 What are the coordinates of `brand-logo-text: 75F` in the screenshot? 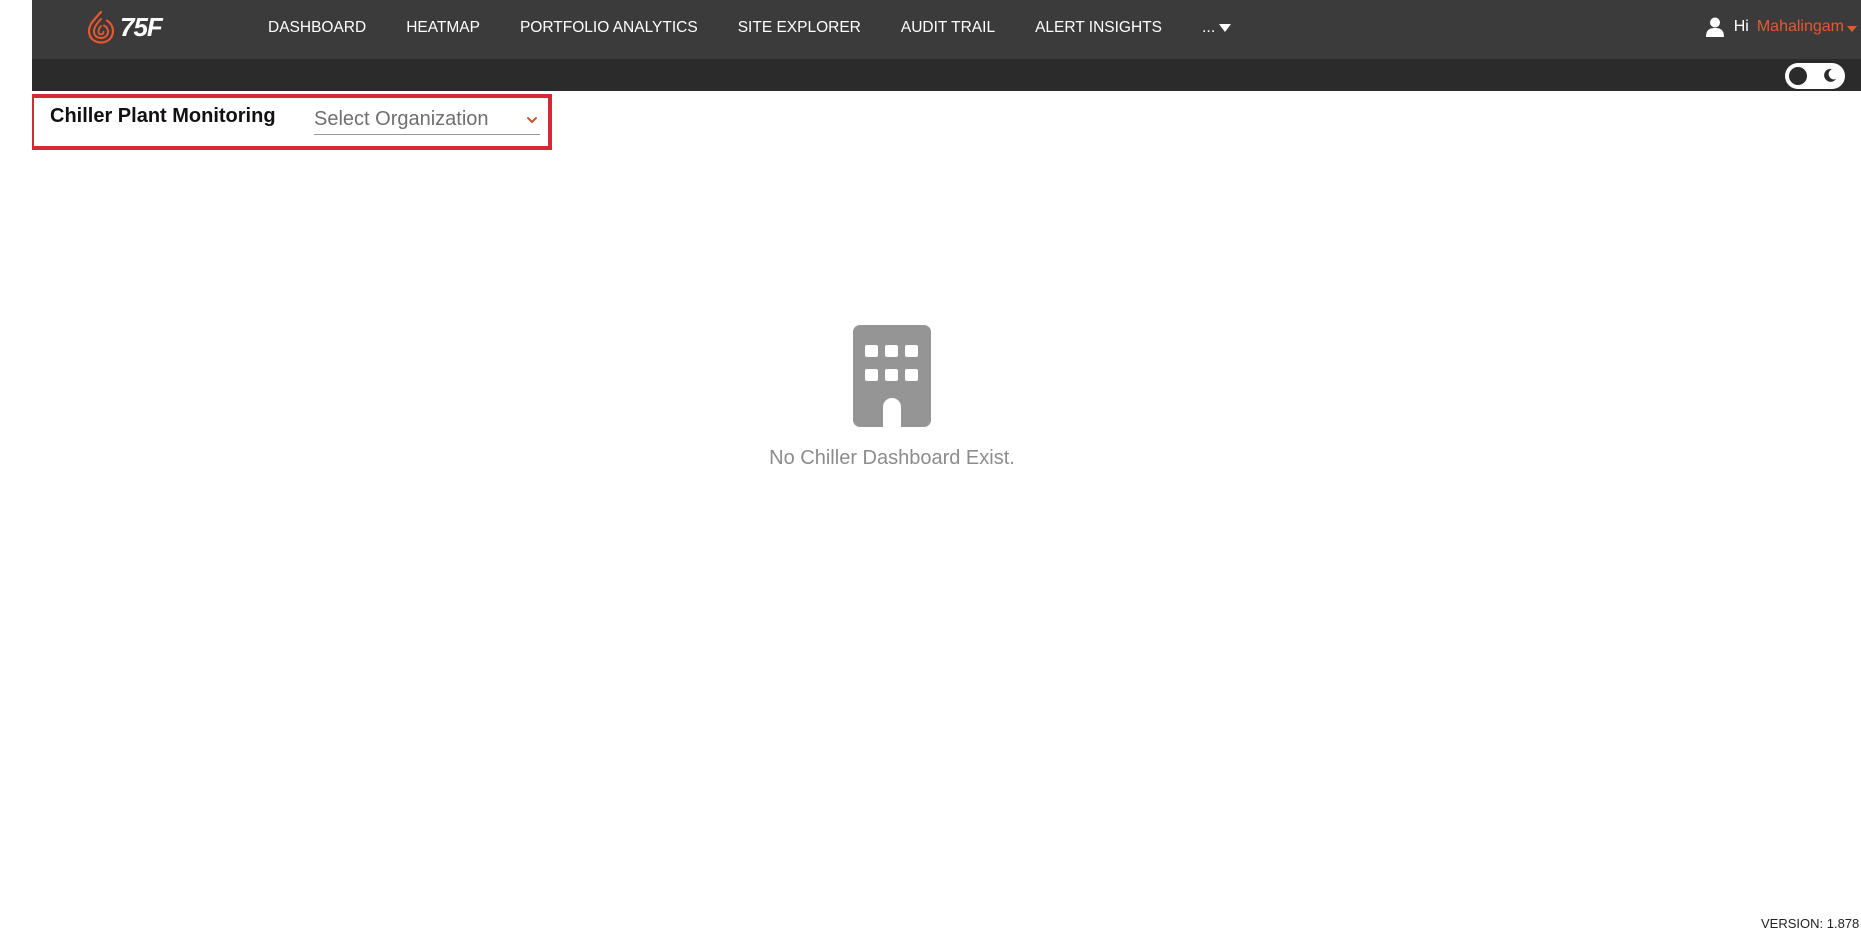 It's located at (141, 26).